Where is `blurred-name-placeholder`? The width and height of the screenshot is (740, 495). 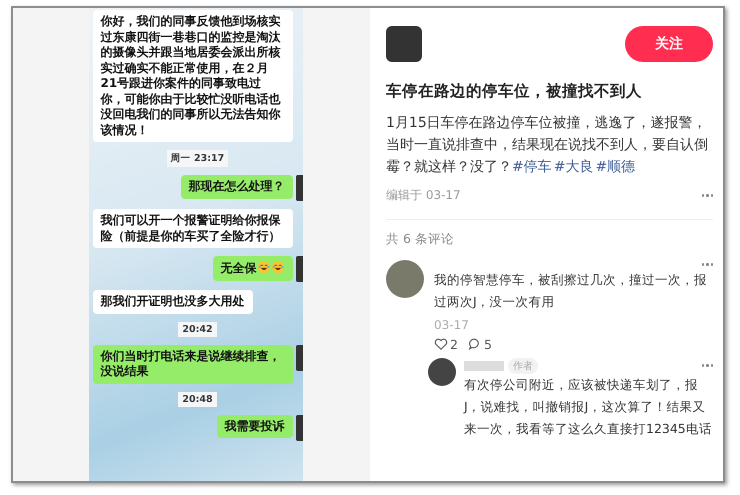
blurred-name-placeholder is located at coordinates (484, 365).